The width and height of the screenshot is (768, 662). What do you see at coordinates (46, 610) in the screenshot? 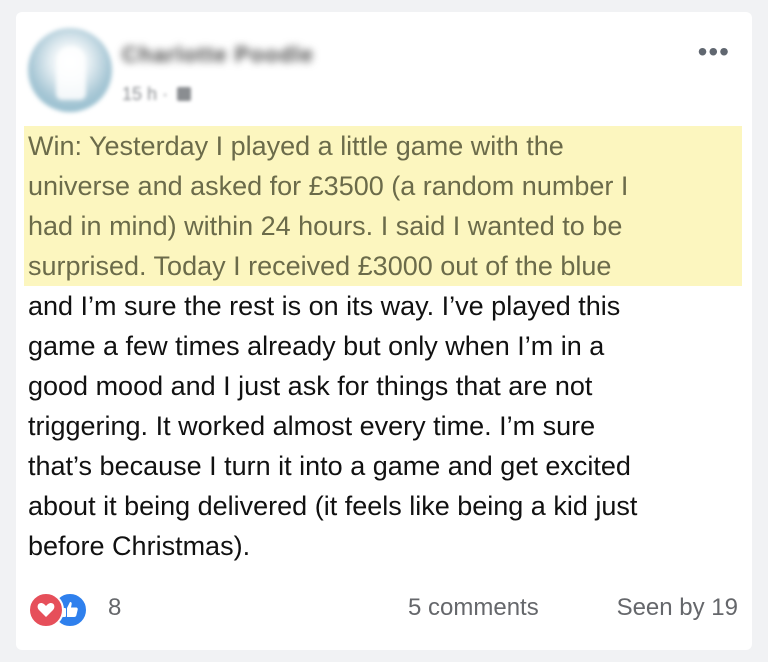
I see `love-reaction-icon` at bounding box center [46, 610].